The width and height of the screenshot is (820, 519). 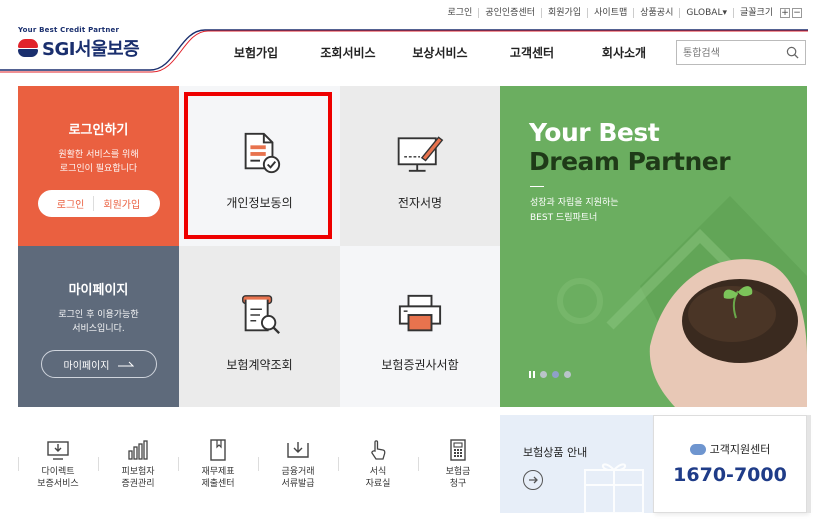 I want to click on gift-box-illustration, so click(x=614, y=488).